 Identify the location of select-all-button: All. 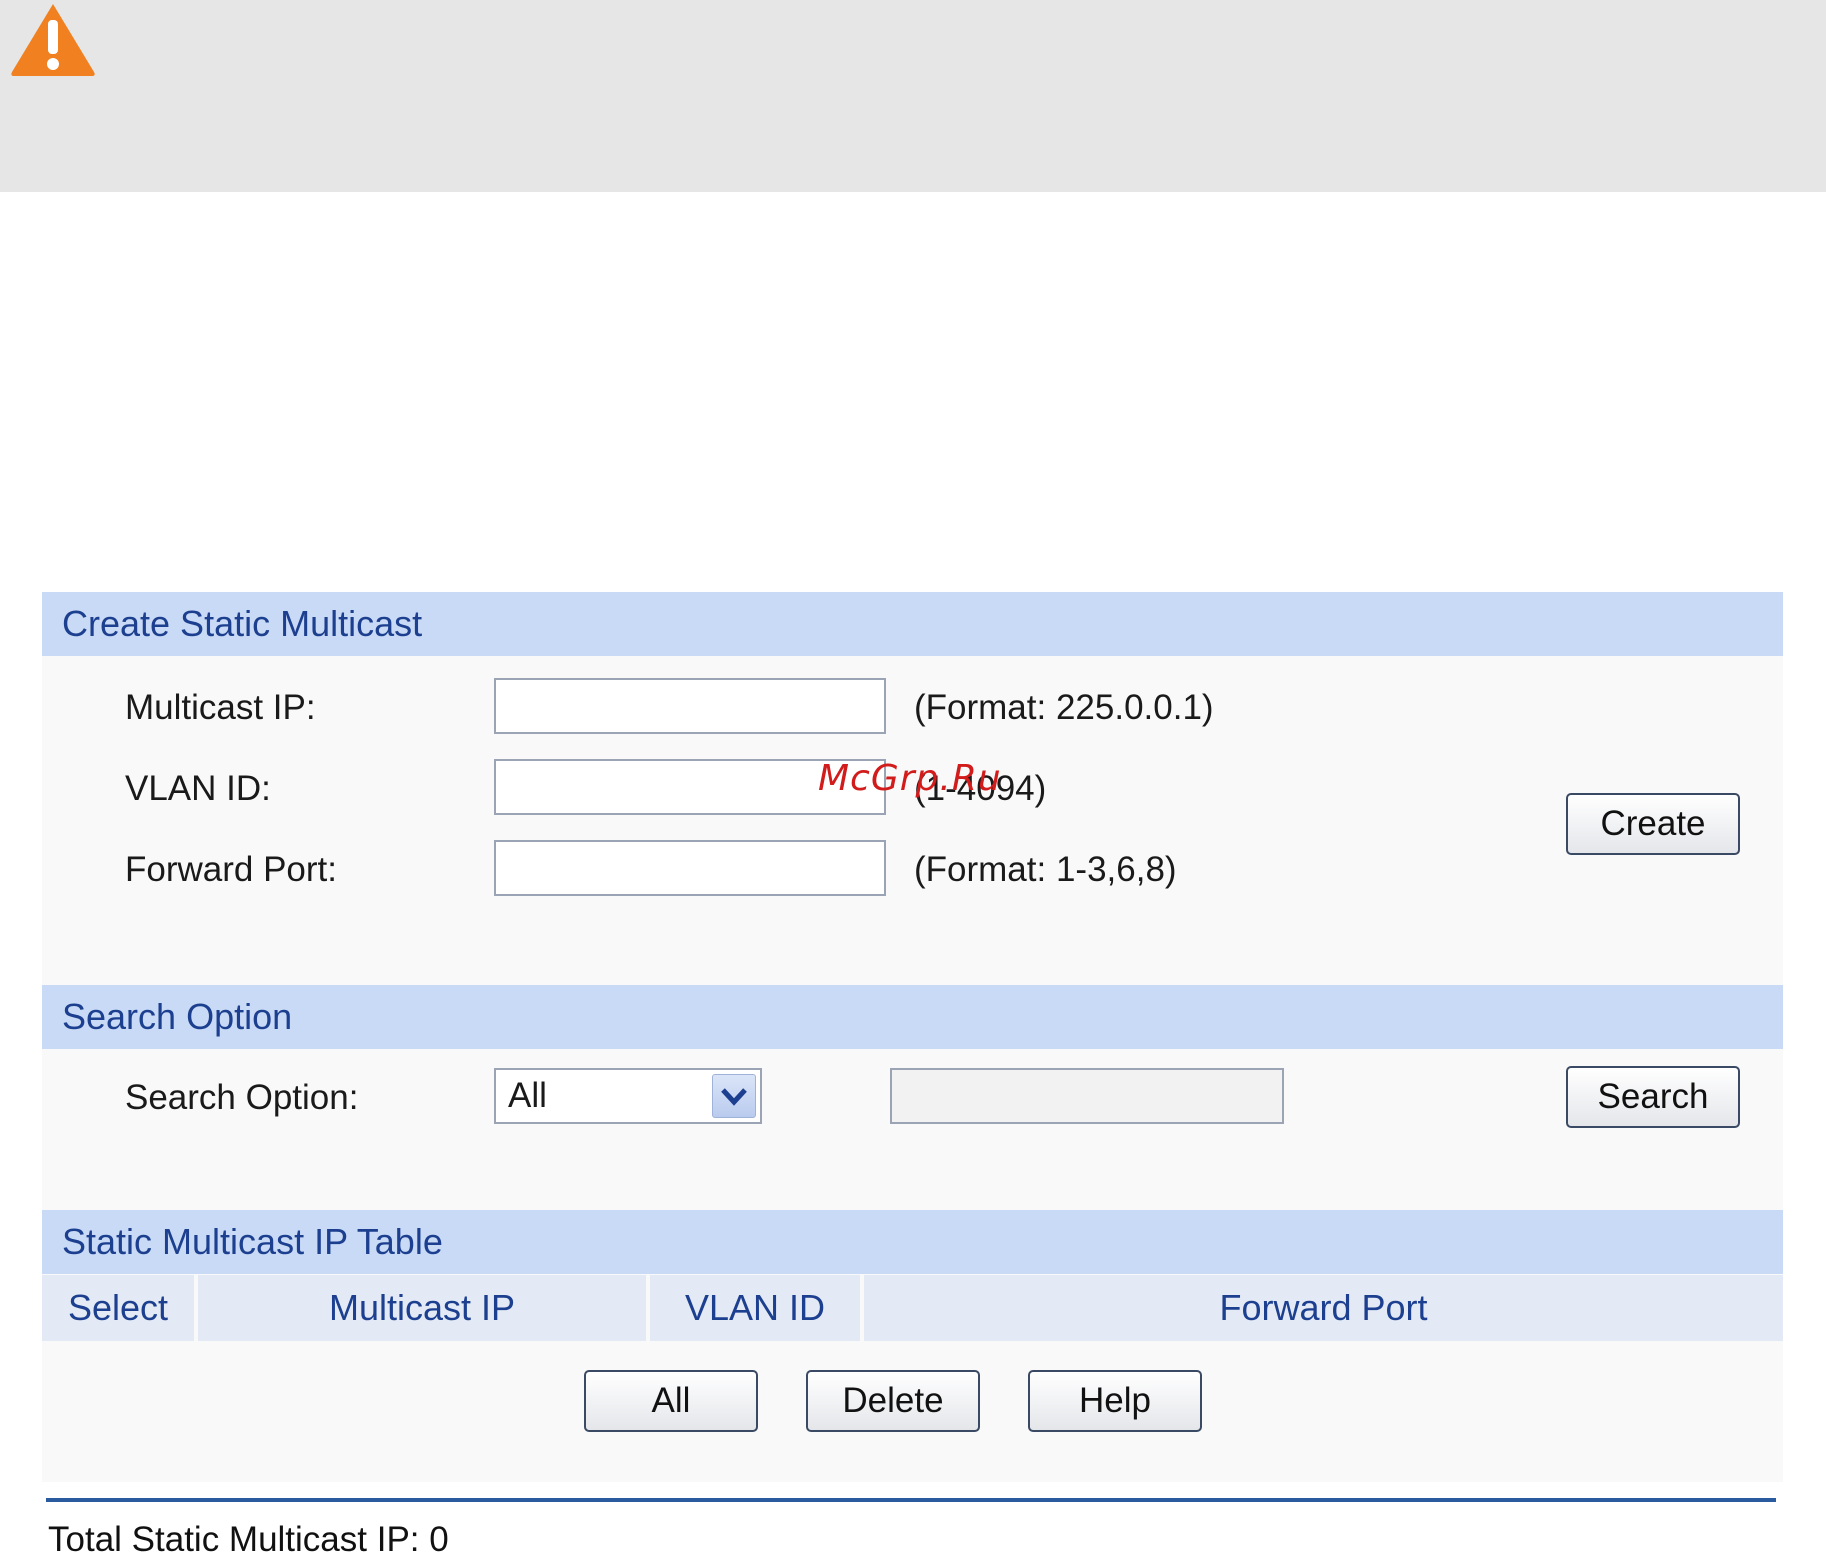
(671, 1401).